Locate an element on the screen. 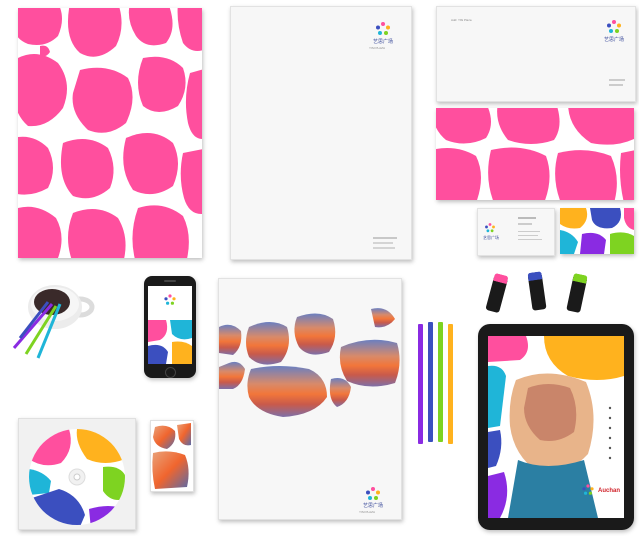 This screenshot has width=639, height=536. coffee-mug-with-pencils is located at coordinates (65, 322).